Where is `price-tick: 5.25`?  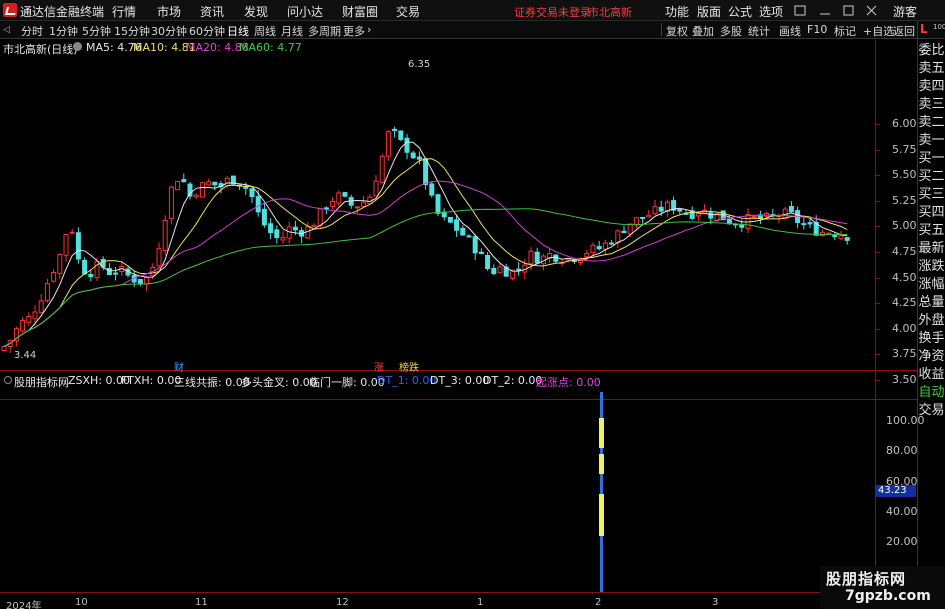
price-tick: 5.25 is located at coordinates (904, 200).